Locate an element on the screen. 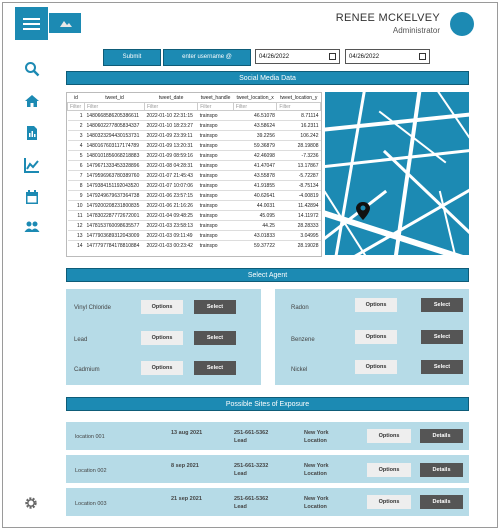 This screenshot has height=530, width=500. table-cell: 1479249679637364738 is located at coordinates (114, 195).